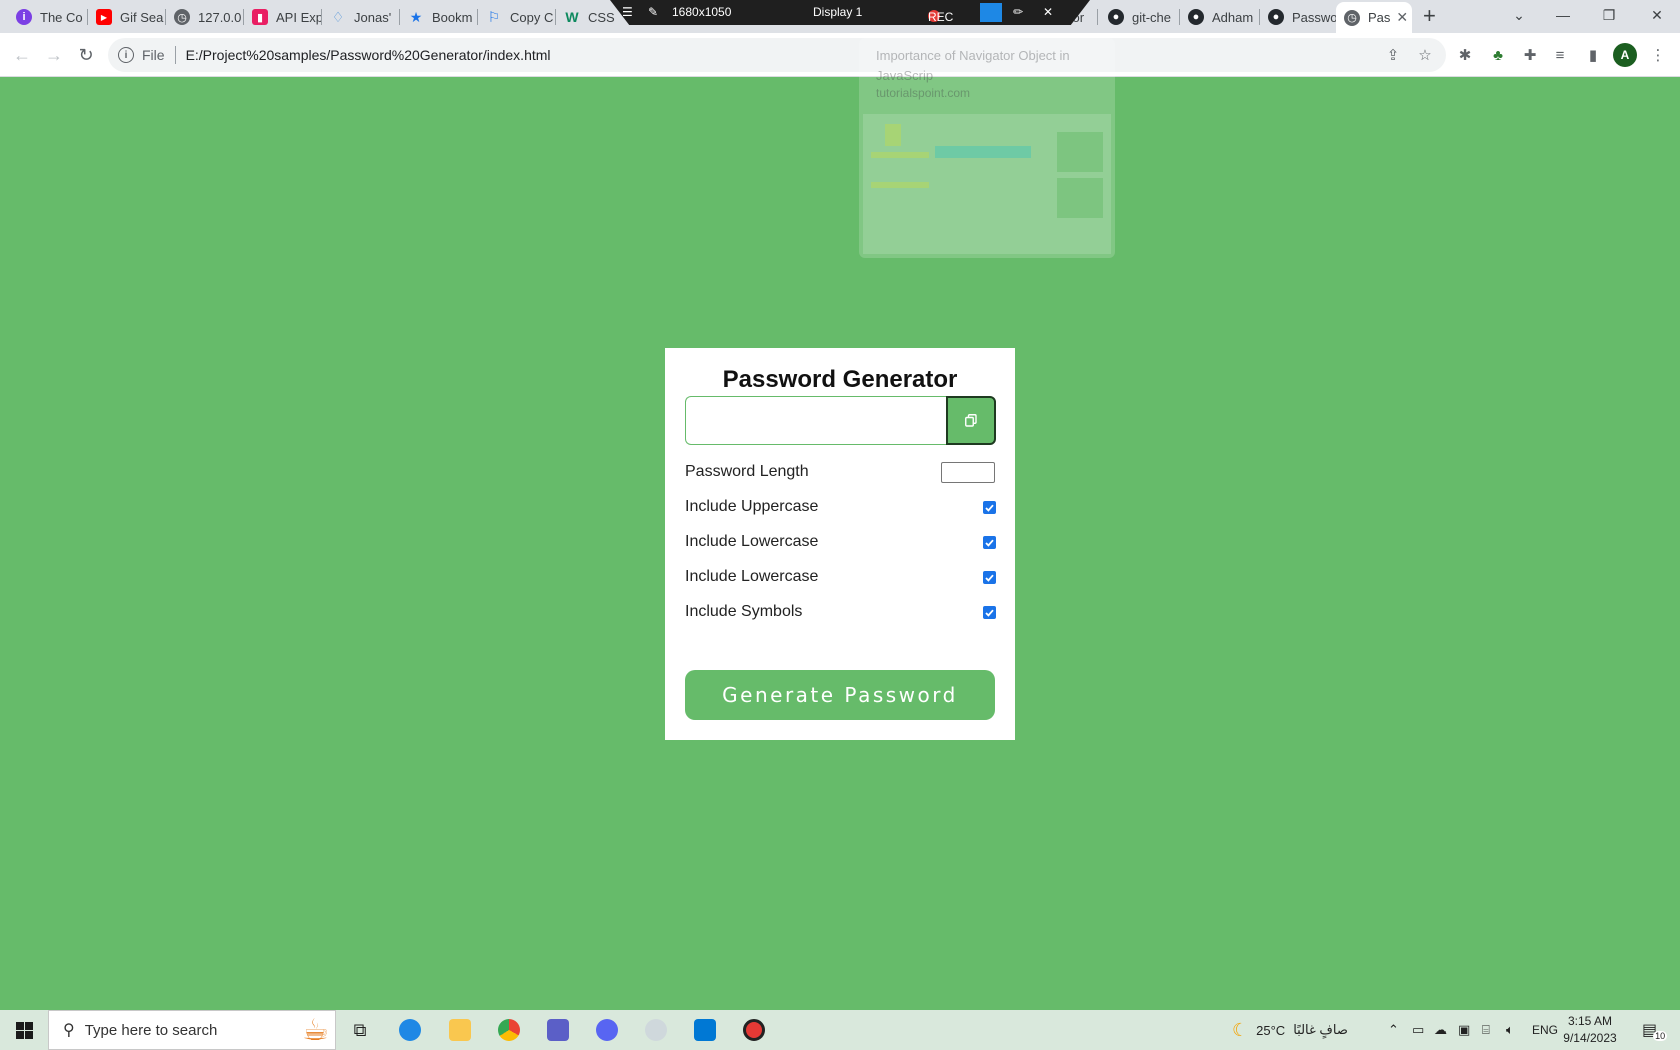 The width and height of the screenshot is (1680, 1050). Describe the element at coordinates (1510, 1030) in the screenshot. I see `volume-icon: 🔈︎` at that location.